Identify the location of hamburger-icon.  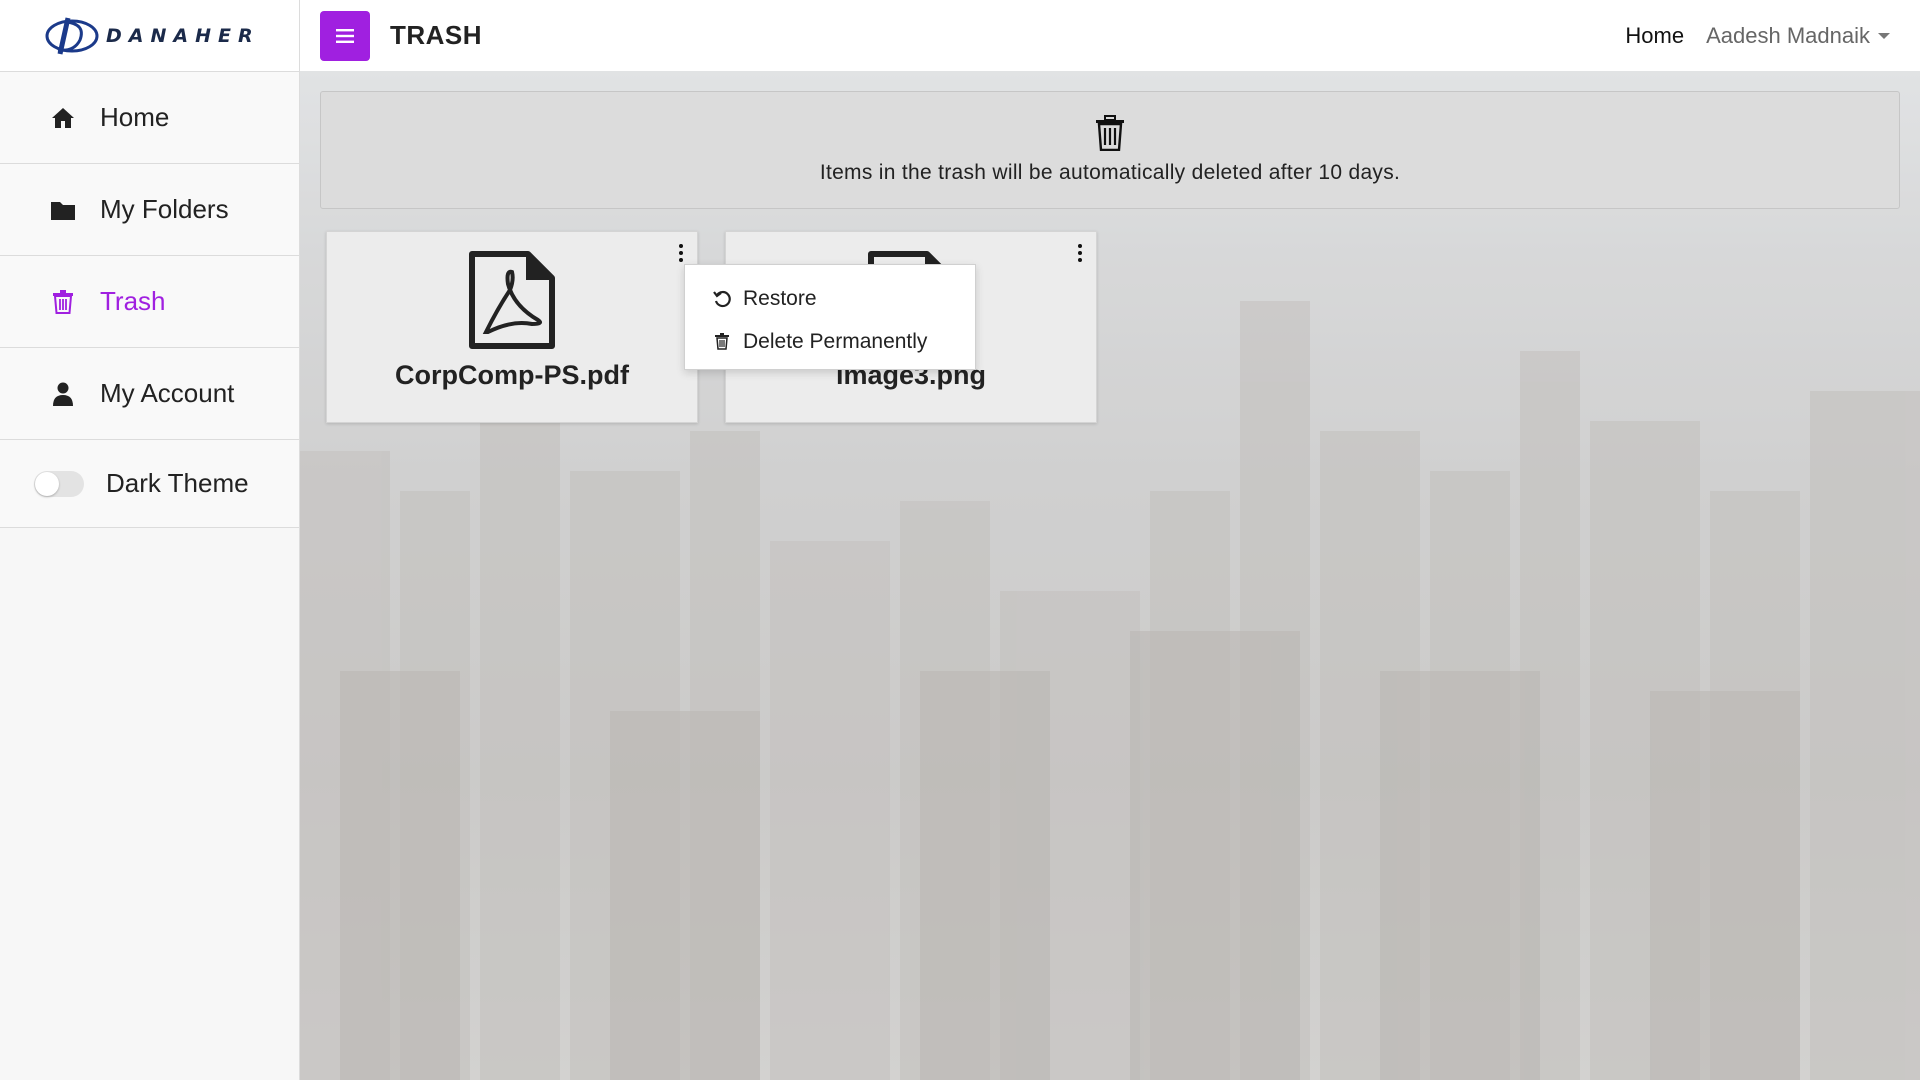
(345, 35).